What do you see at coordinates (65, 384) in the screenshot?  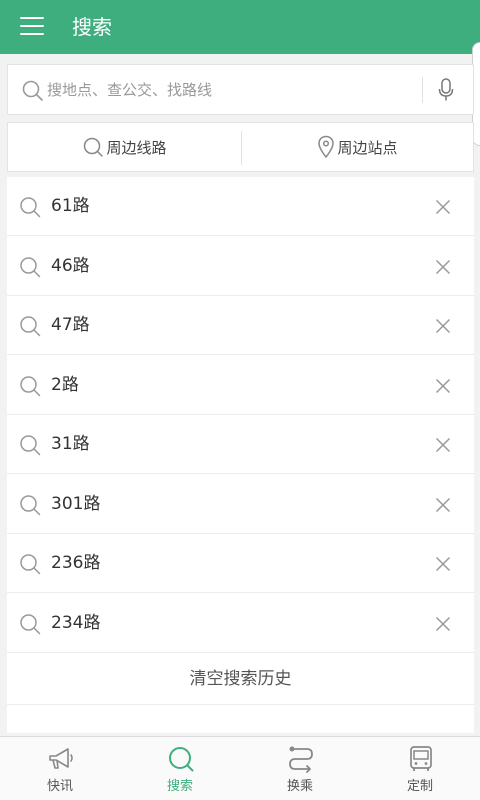 I see `history-item-label: 2路` at bounding box center [65, 384].